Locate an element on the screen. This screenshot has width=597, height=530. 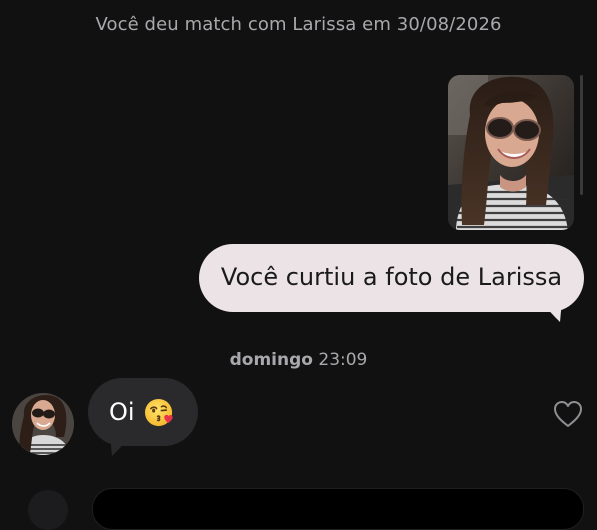
portrait-photo-icon is located at coordinates (511, 152).